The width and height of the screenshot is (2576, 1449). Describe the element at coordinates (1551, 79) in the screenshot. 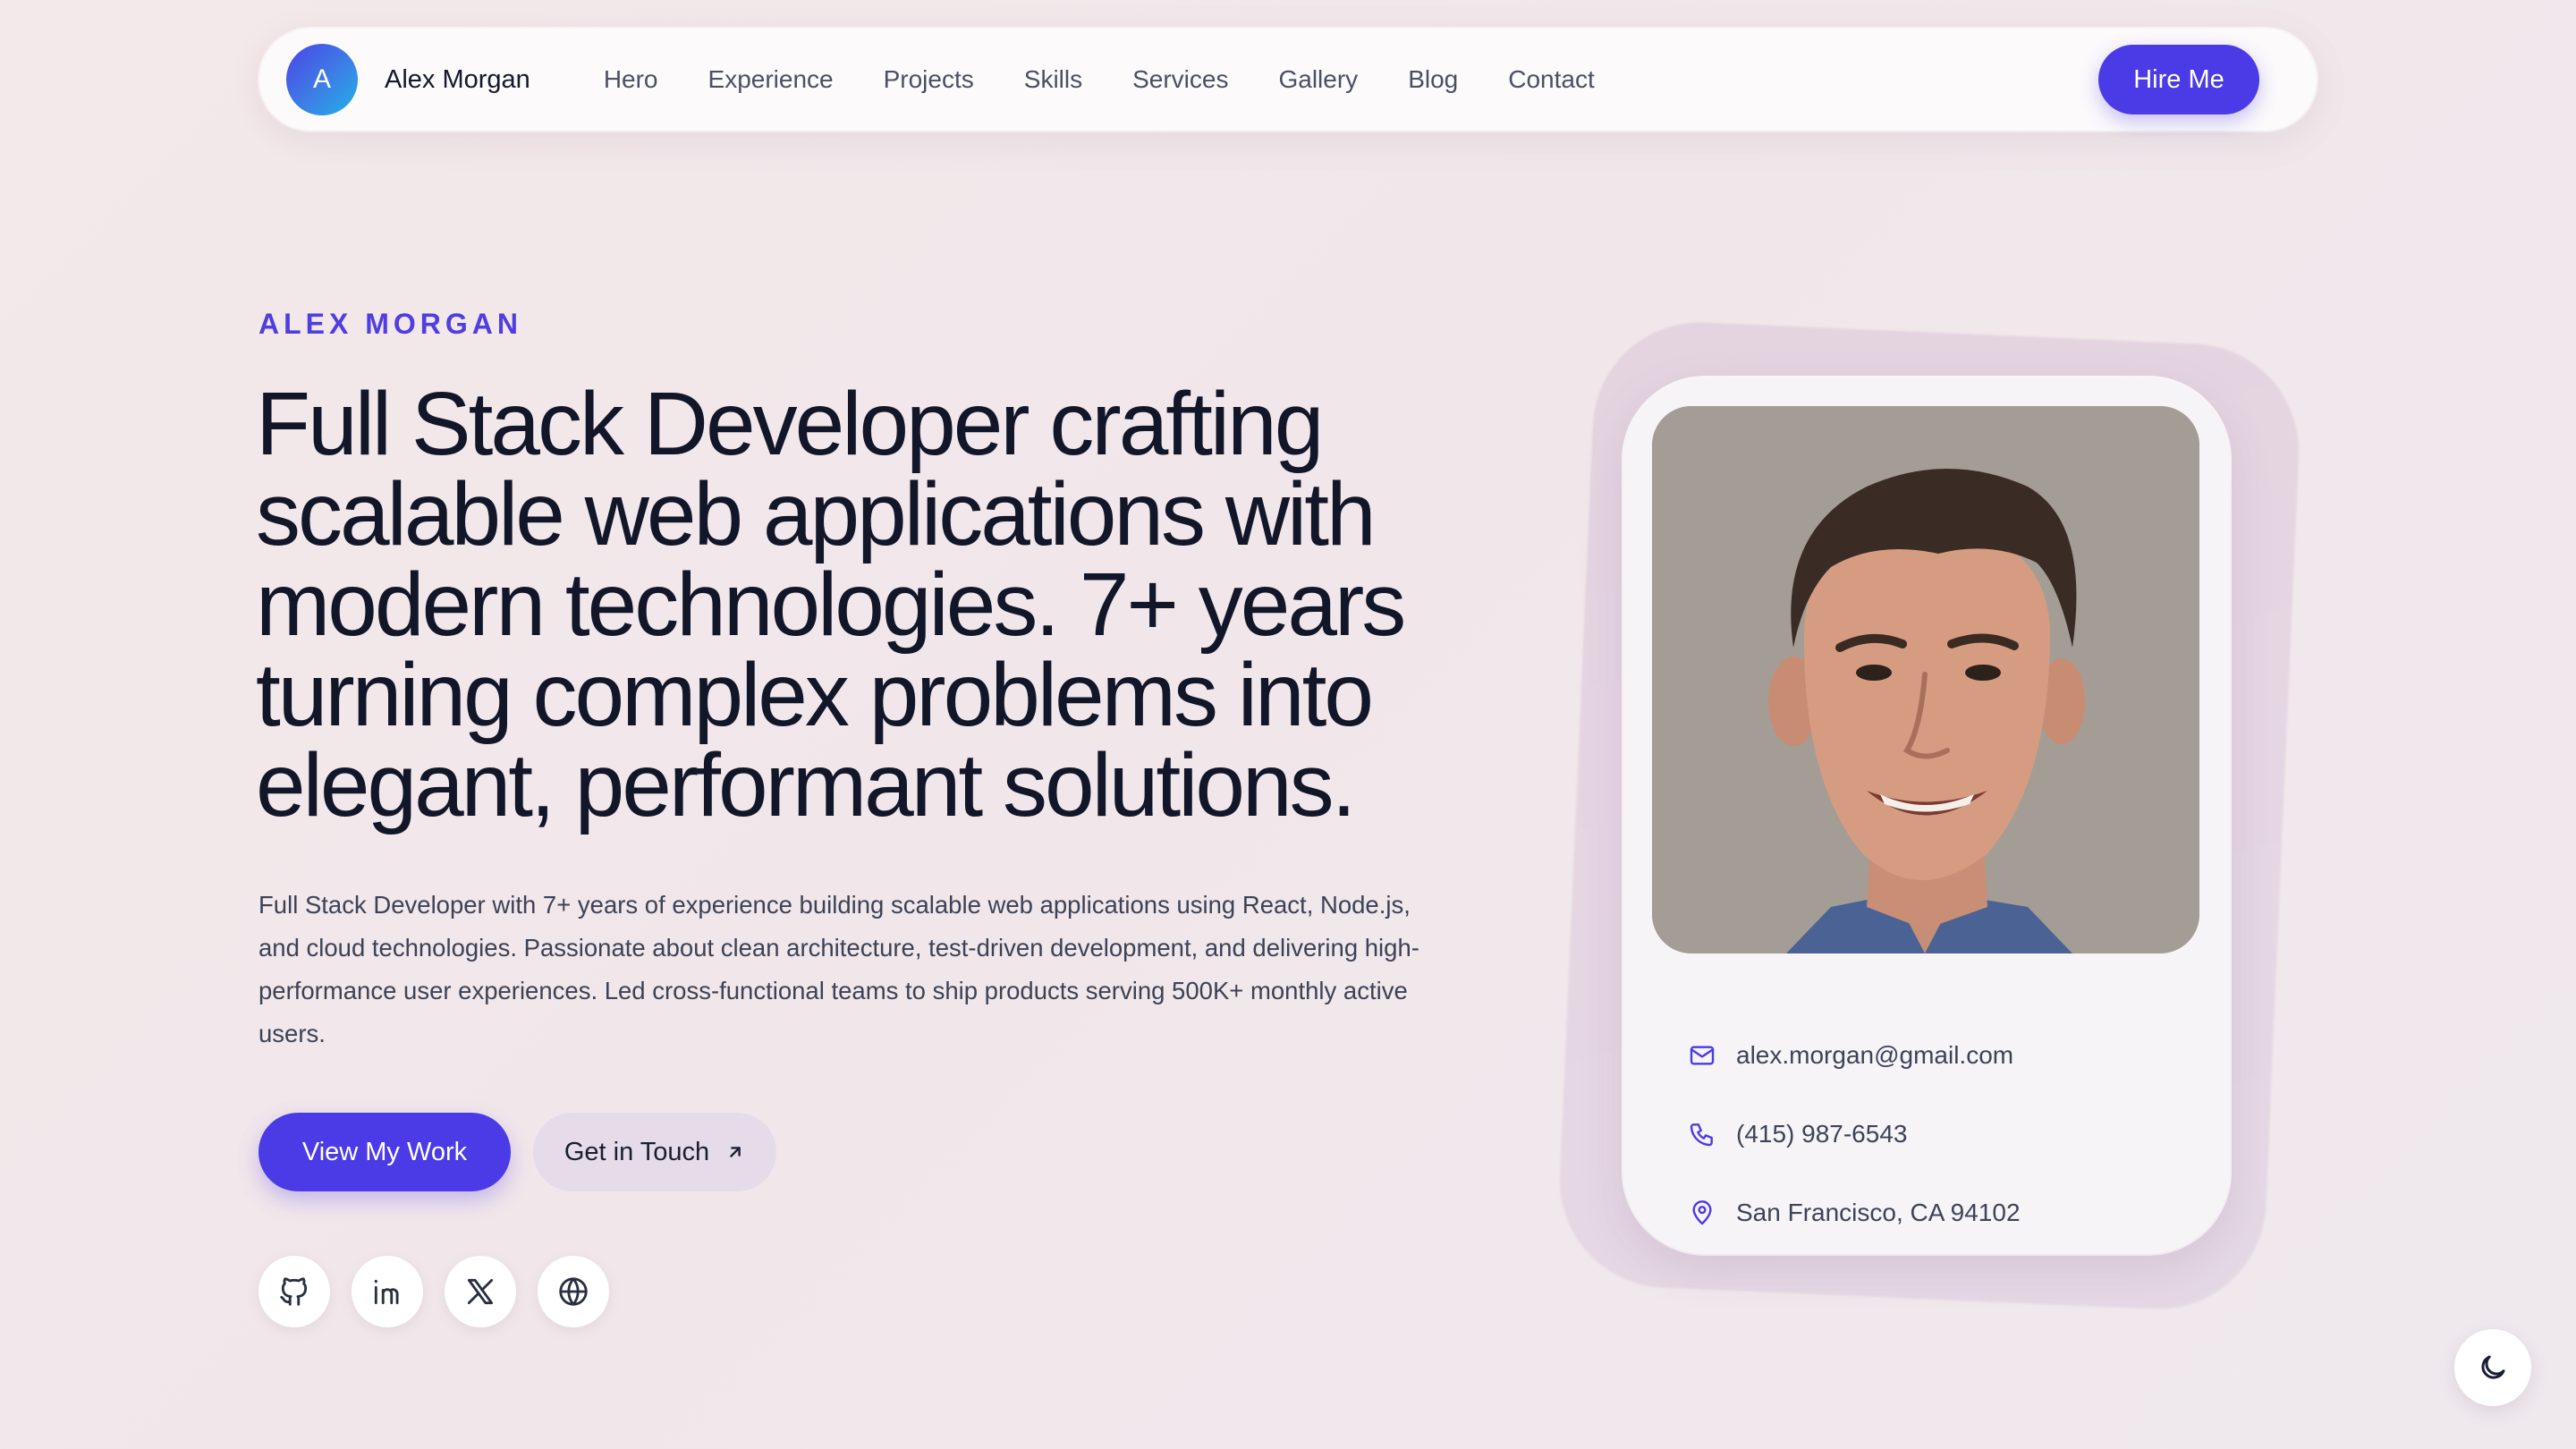

I see `nav-link-contact: Contact` at that location.